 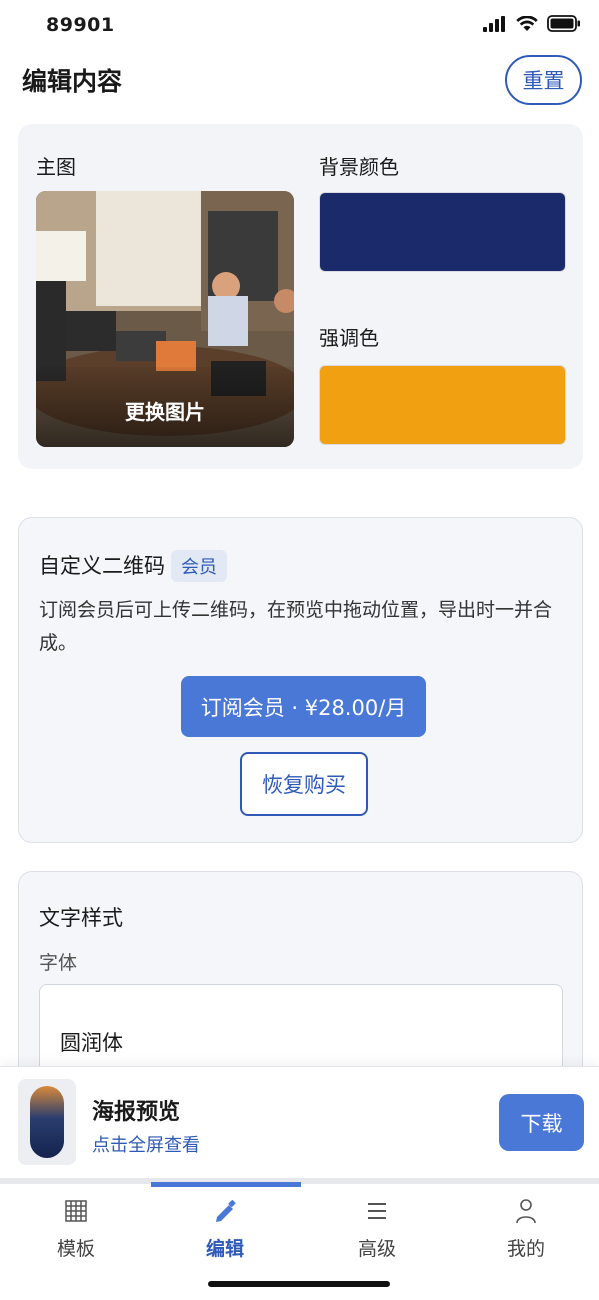 What do you see at coordinates (377, 1228) in the screenshot?
I see `tab-advanced: 高级` at bounding box center [377, 1228].